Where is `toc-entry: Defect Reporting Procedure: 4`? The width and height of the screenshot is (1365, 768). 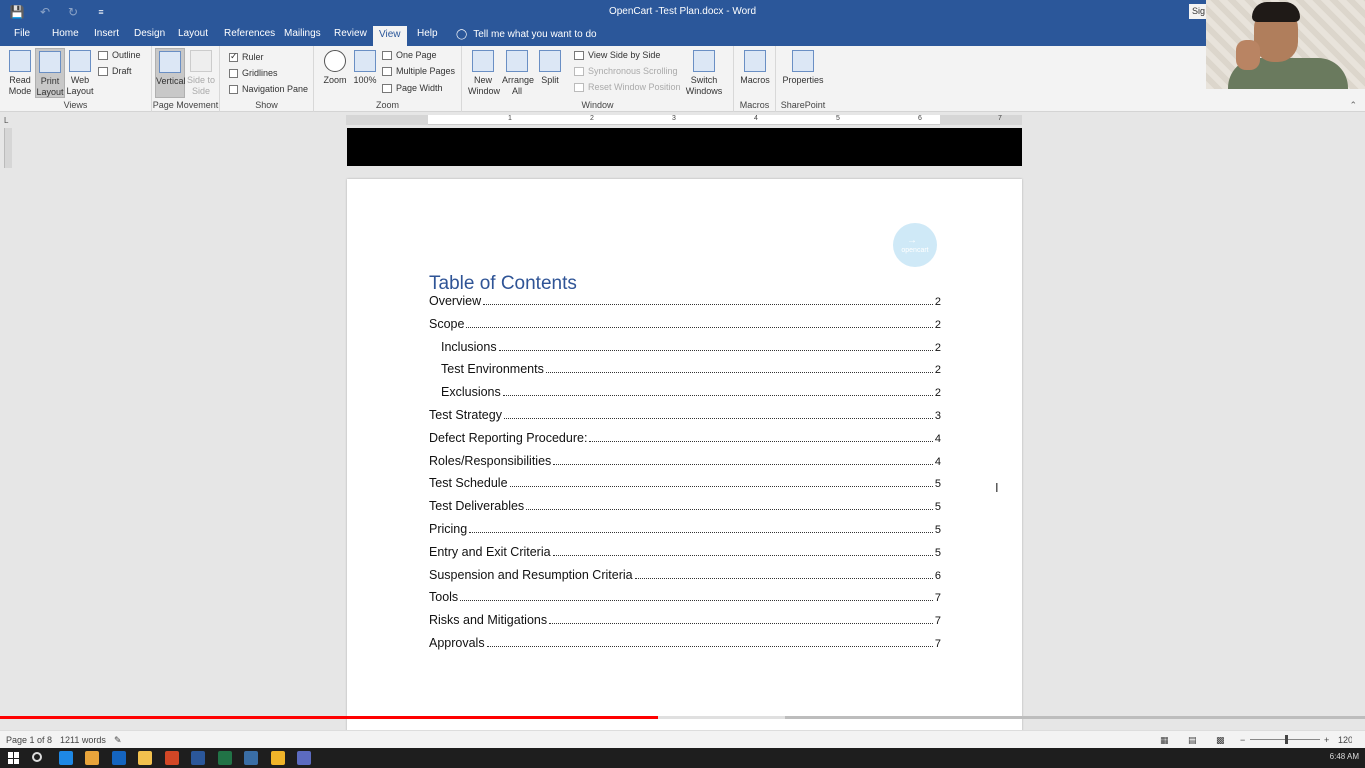 toc-entry: Defect Reporting Procedure: 4 is located at coordinates (685, 440).